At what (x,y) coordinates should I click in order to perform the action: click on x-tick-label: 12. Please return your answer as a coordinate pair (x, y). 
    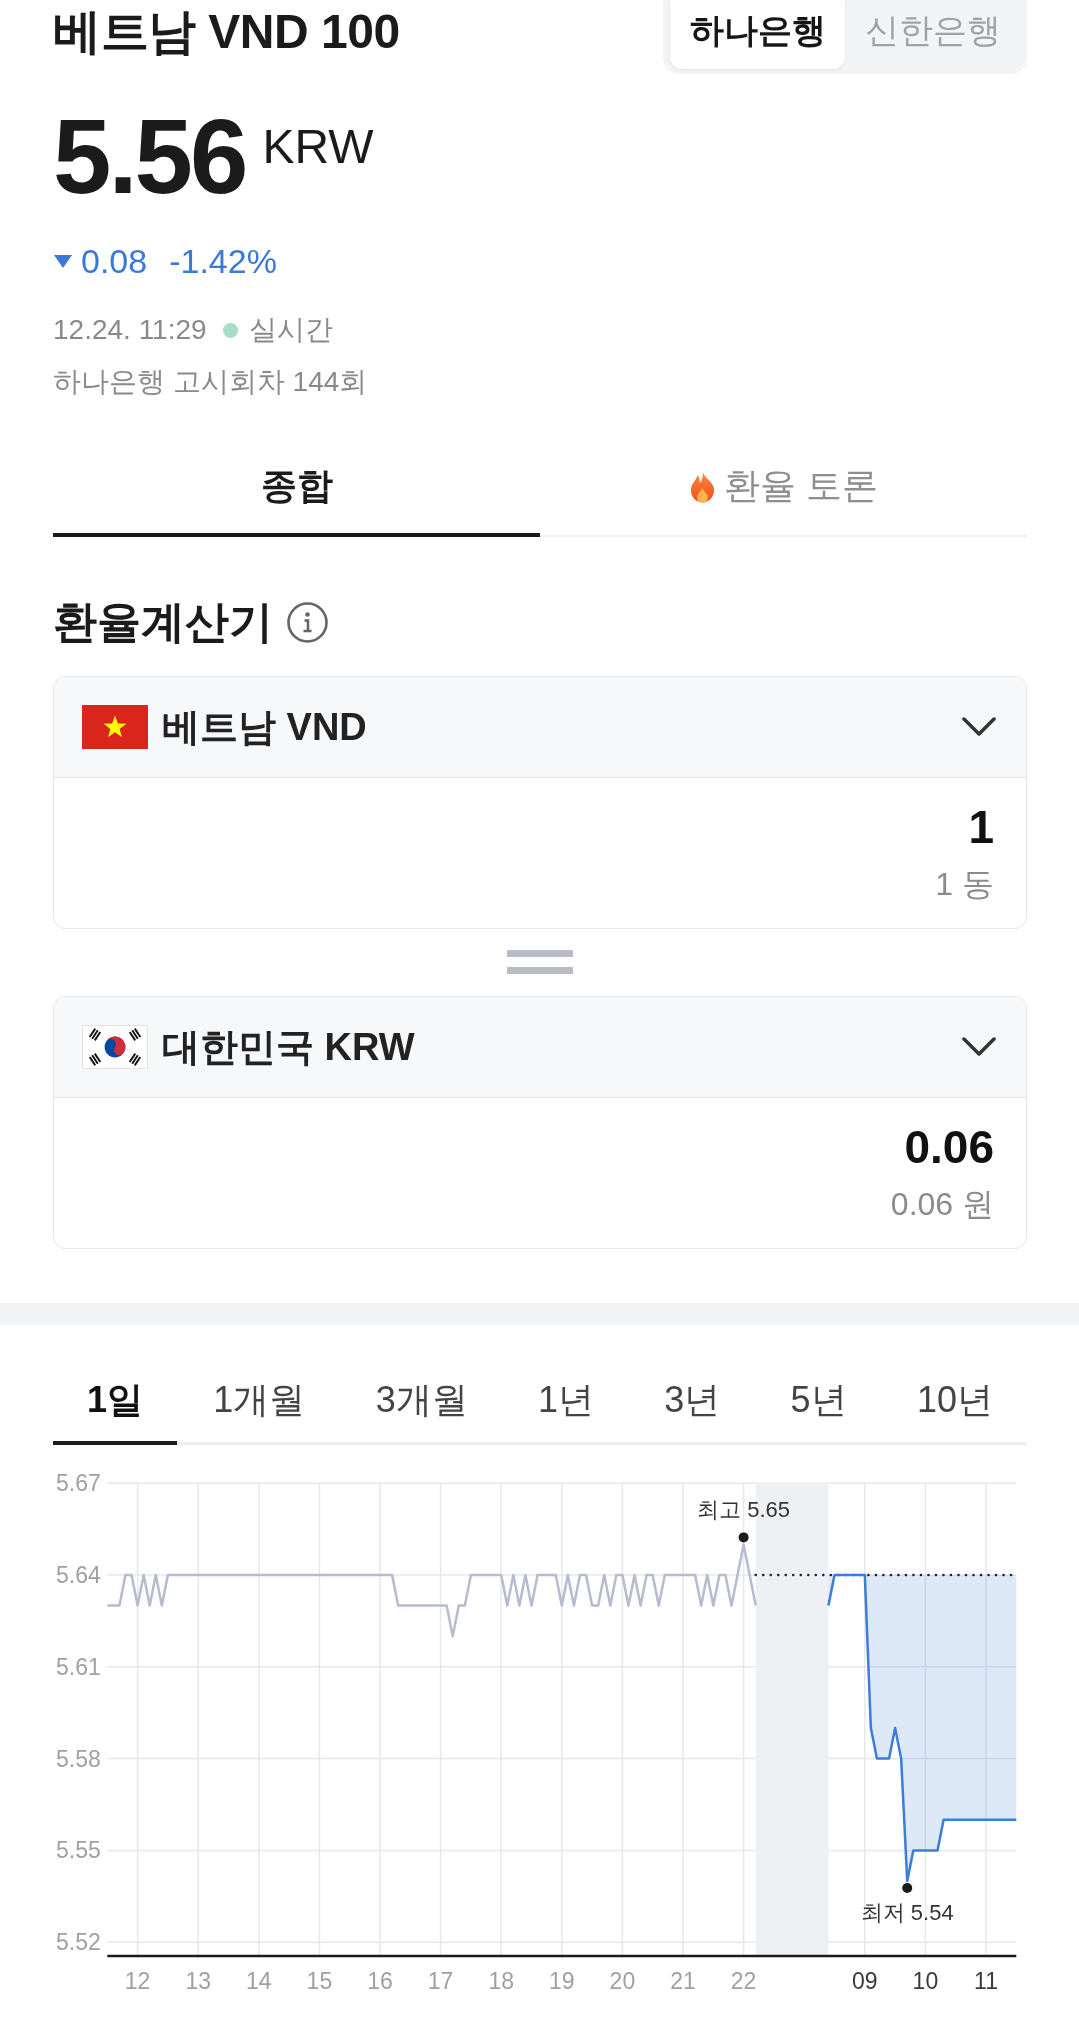
    Looking at the image, I should click on (137, 1981).